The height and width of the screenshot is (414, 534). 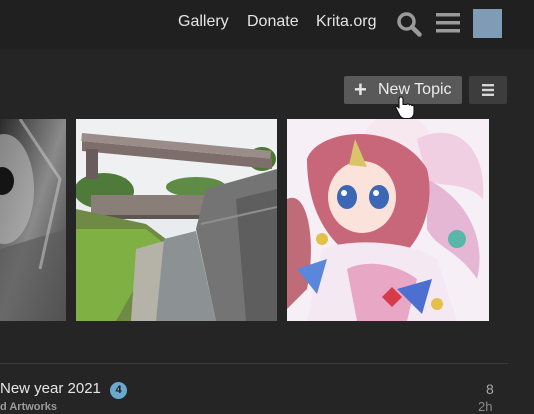 What do you see at coordinates (203, 22) in the screenshot?
I see `nav-gallery-link: Gallery` at bounding box center [203, 22].